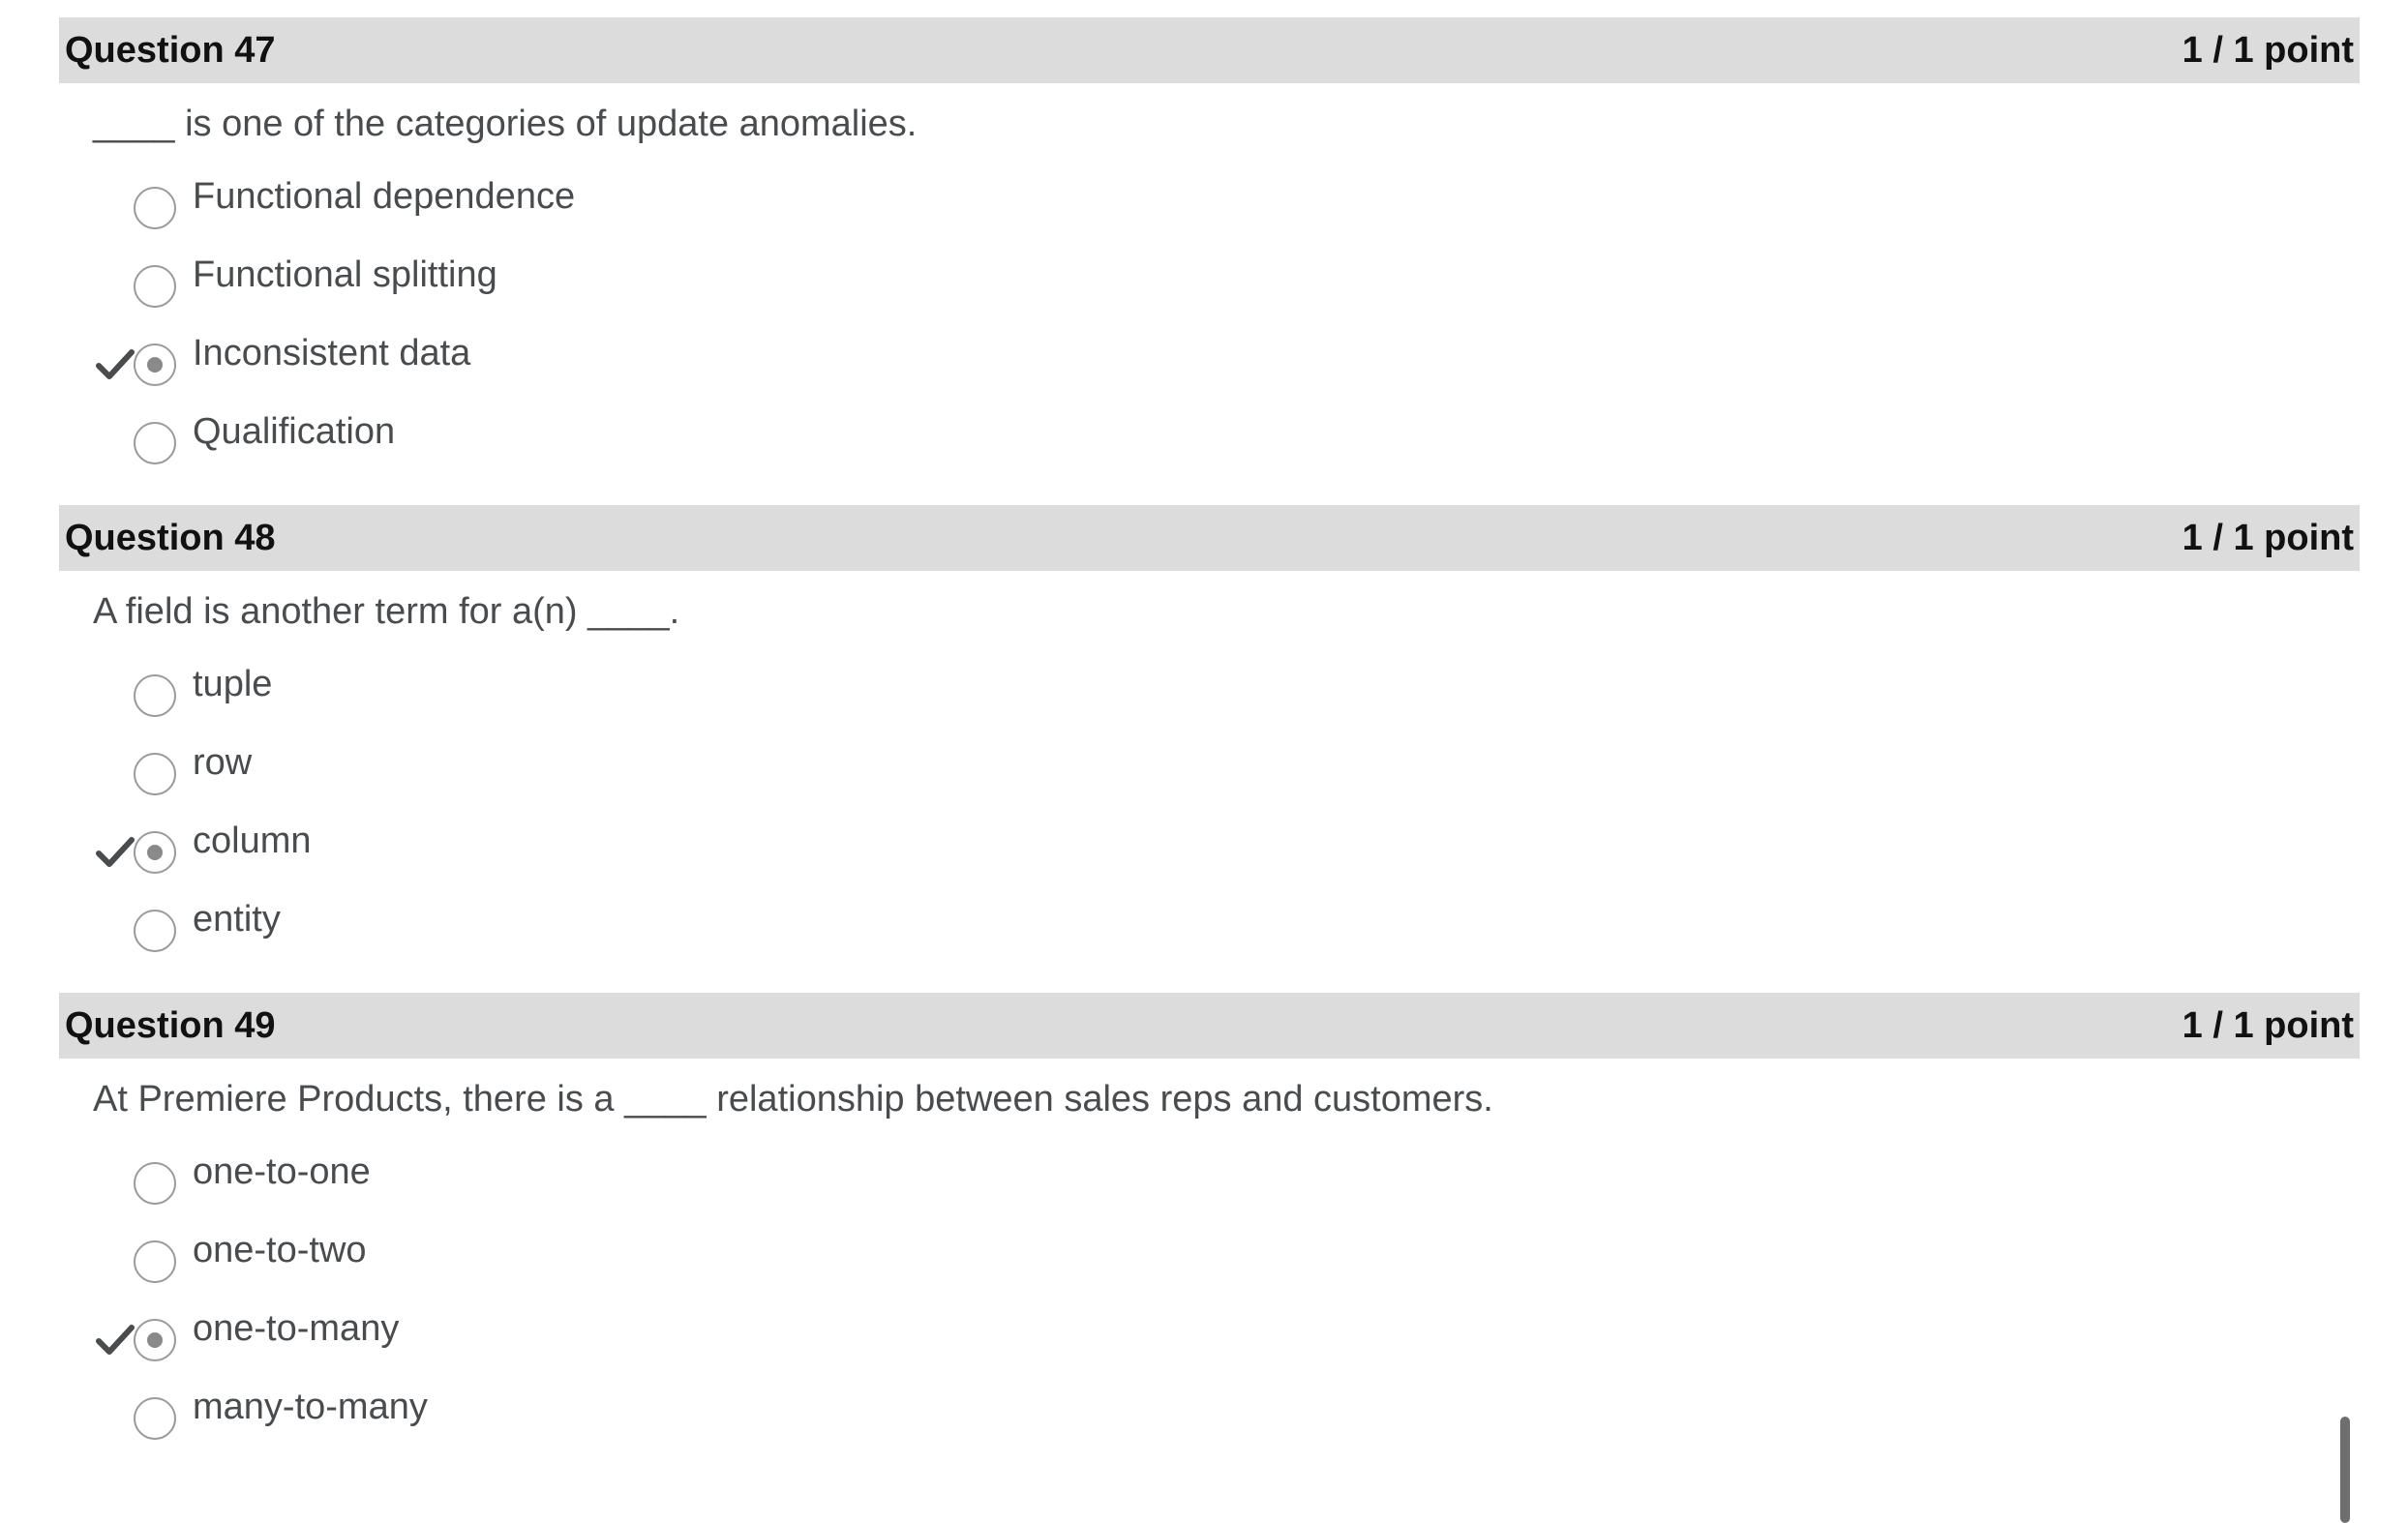 This screenshot has width=2408, height=1523. What do you see at coordinates (1209, 927) in the screenshot?
I see `answer-option: entity` at bounding box center [1209, 927].